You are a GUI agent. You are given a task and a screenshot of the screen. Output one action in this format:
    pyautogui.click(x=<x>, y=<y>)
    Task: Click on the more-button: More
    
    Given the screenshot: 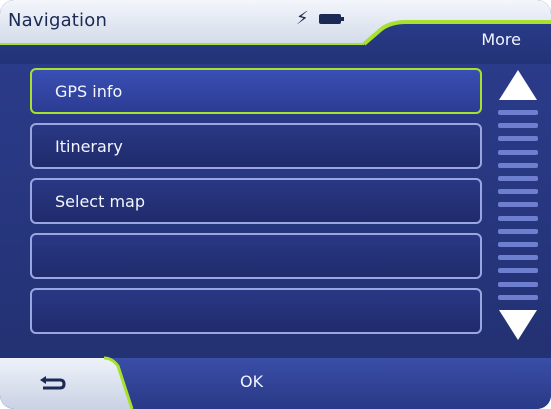 What is the action you would take?
    pyautogui.click(x=501, y=39)
    